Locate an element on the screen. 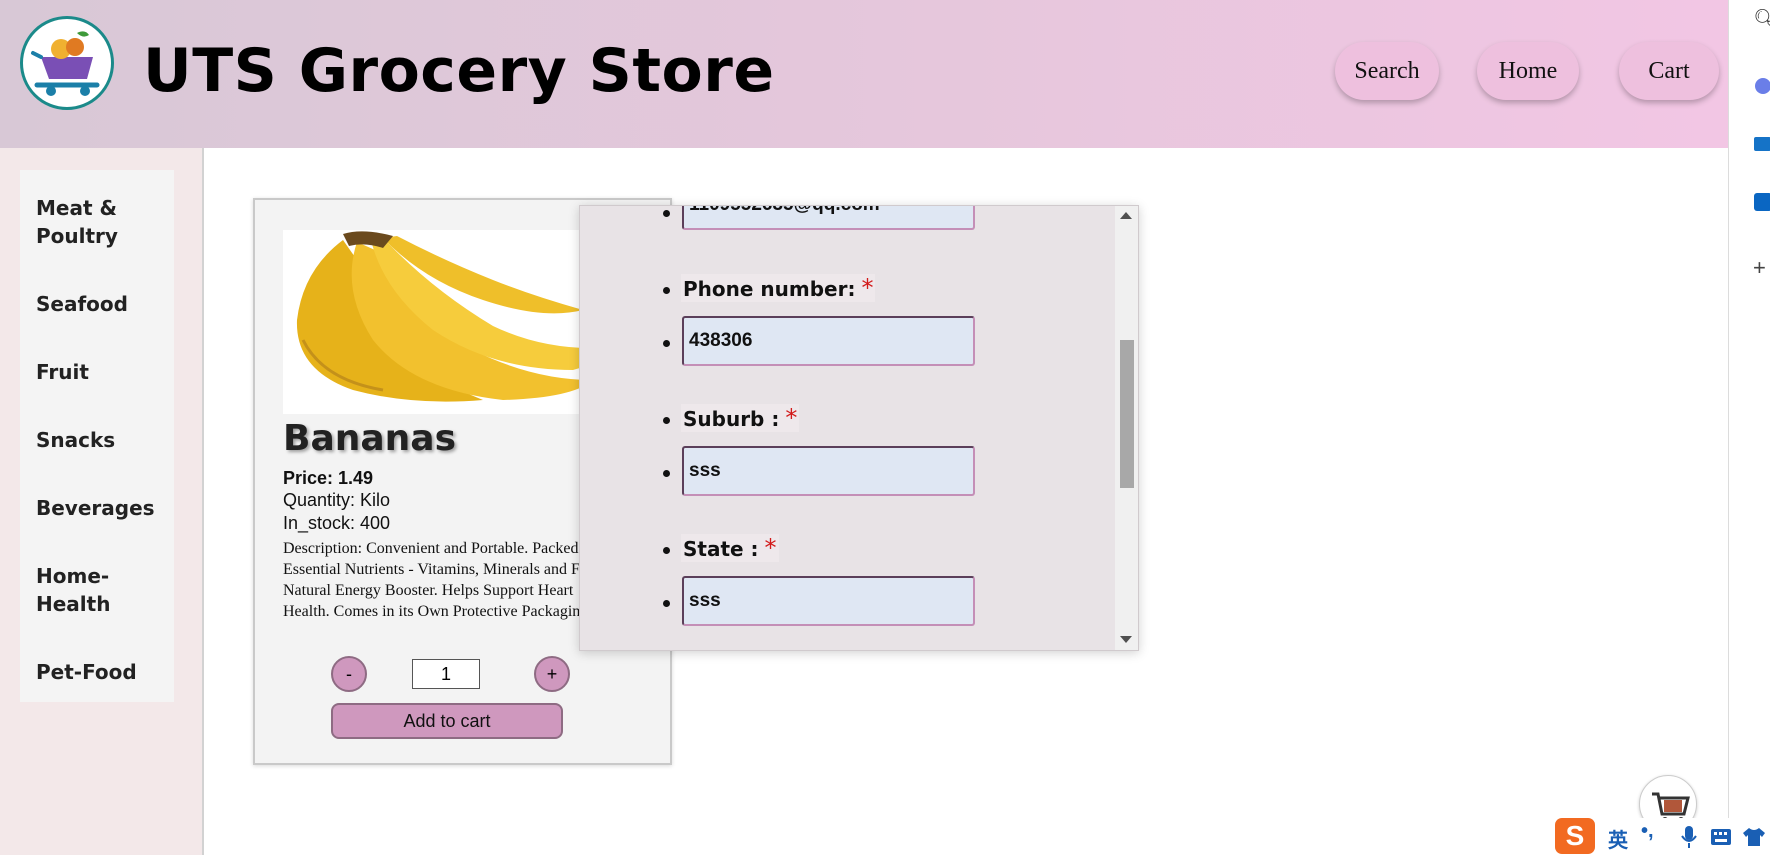 This screenshot has width=1770, height=855. site-title: UTS Grocery Store is located at coordinates (459, 71).